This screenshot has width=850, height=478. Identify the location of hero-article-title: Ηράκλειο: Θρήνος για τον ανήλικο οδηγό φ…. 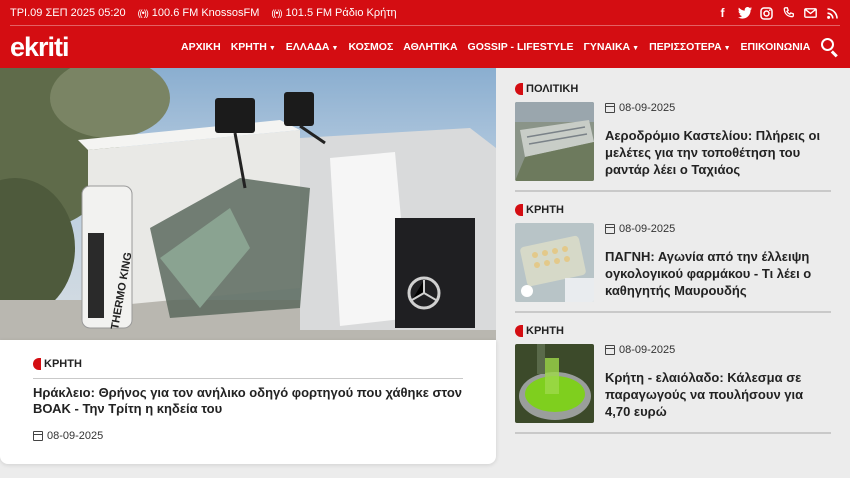
(248, 401).